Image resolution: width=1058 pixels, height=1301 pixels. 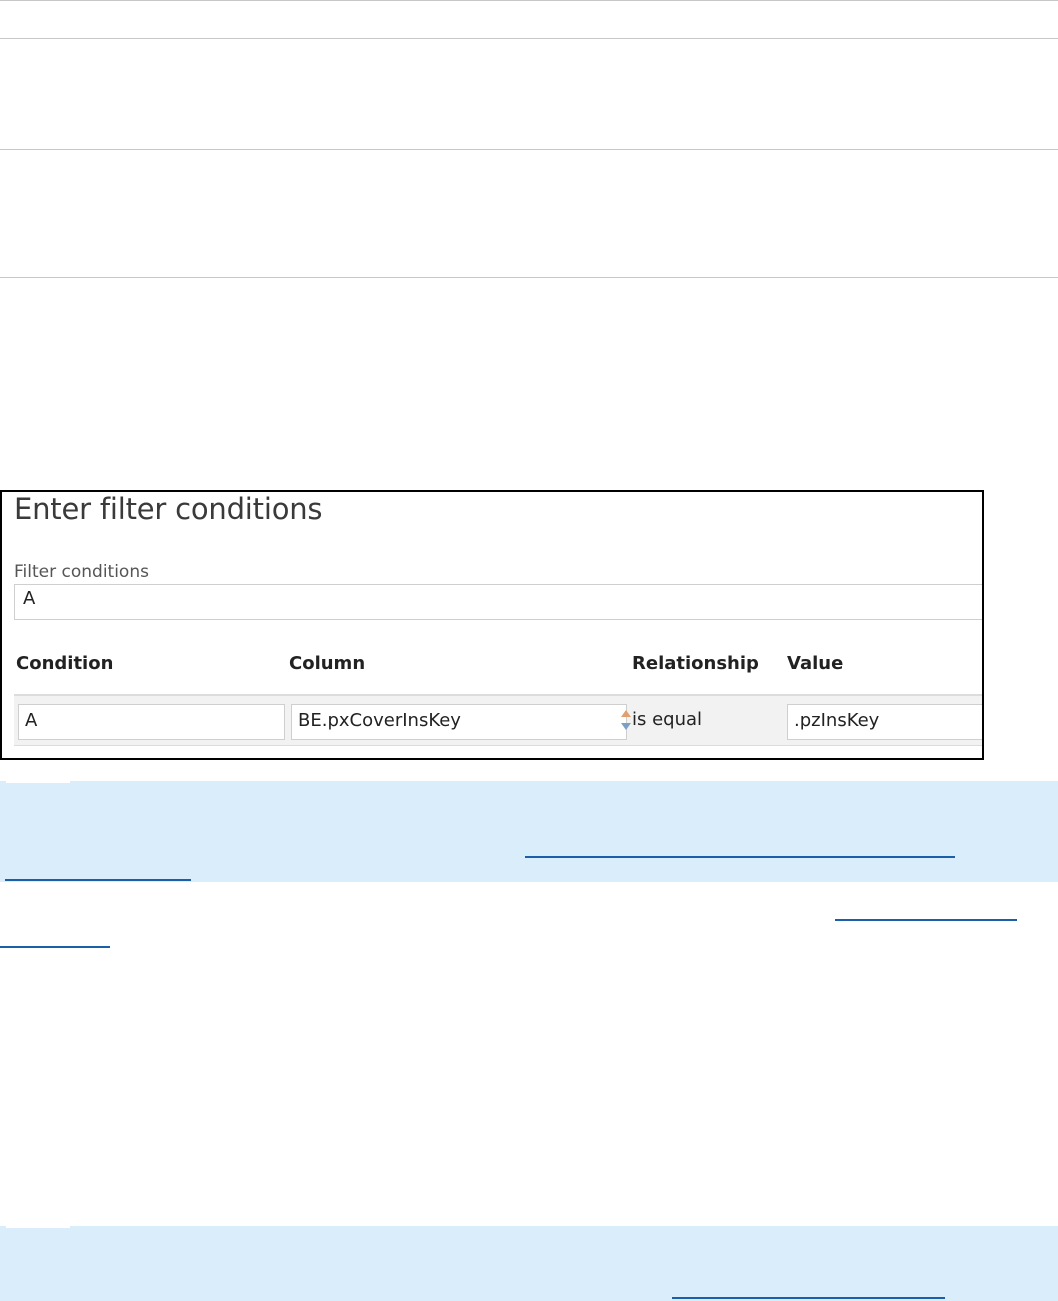 I want to click on top-rule, so click(x=529, y=0).